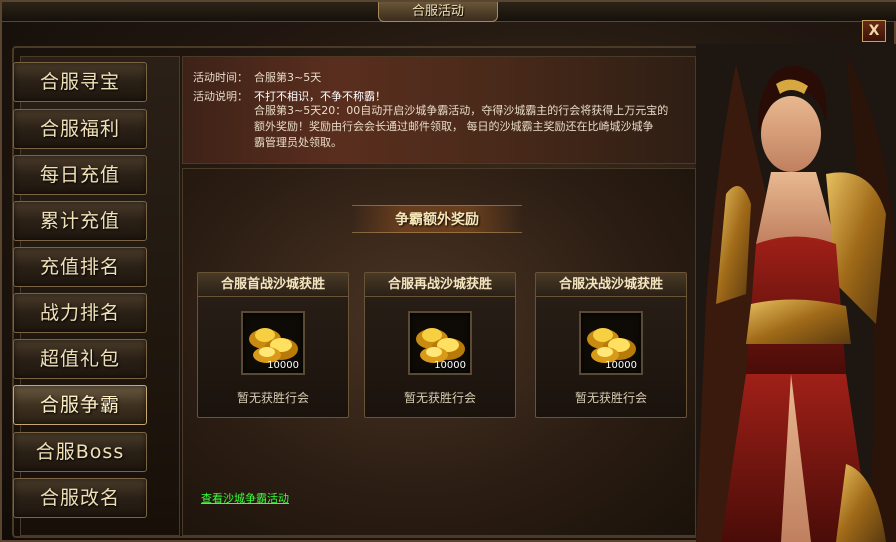  What do you see at coordinates (80, 129) in the screenshot?
I see `sidebar-item-hefu-fuli: 合服福利` at bounding box center [80, 129].